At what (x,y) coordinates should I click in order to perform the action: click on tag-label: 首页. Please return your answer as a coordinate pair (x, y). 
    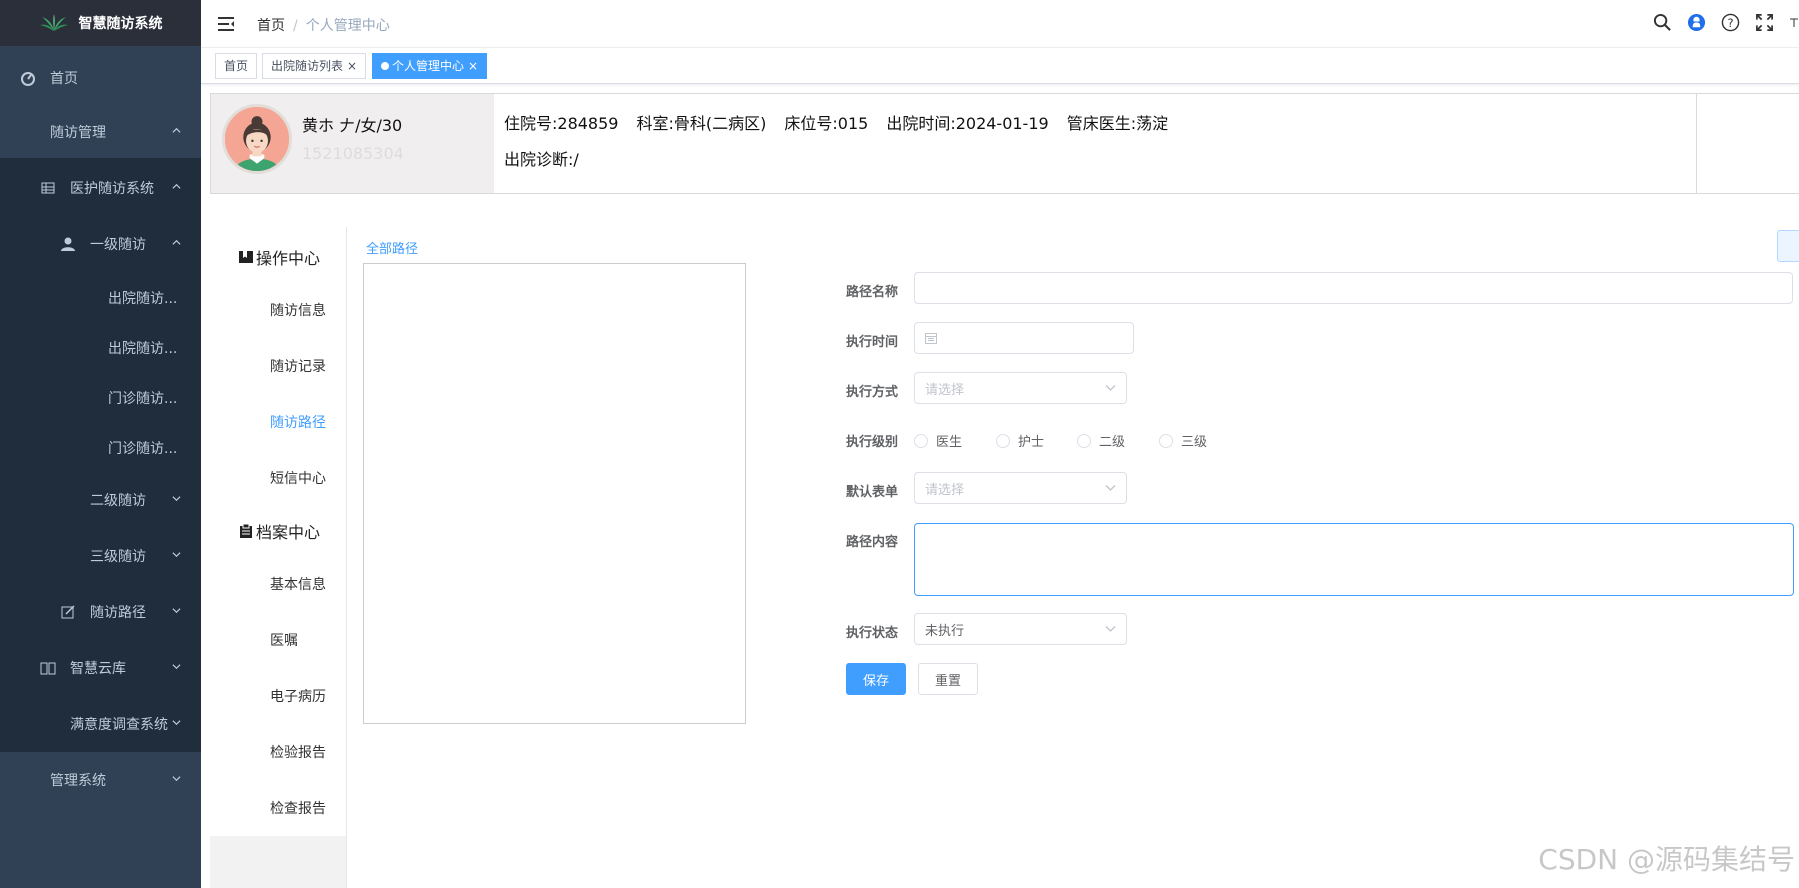
    Looking at the image, I should click on (236, 66).